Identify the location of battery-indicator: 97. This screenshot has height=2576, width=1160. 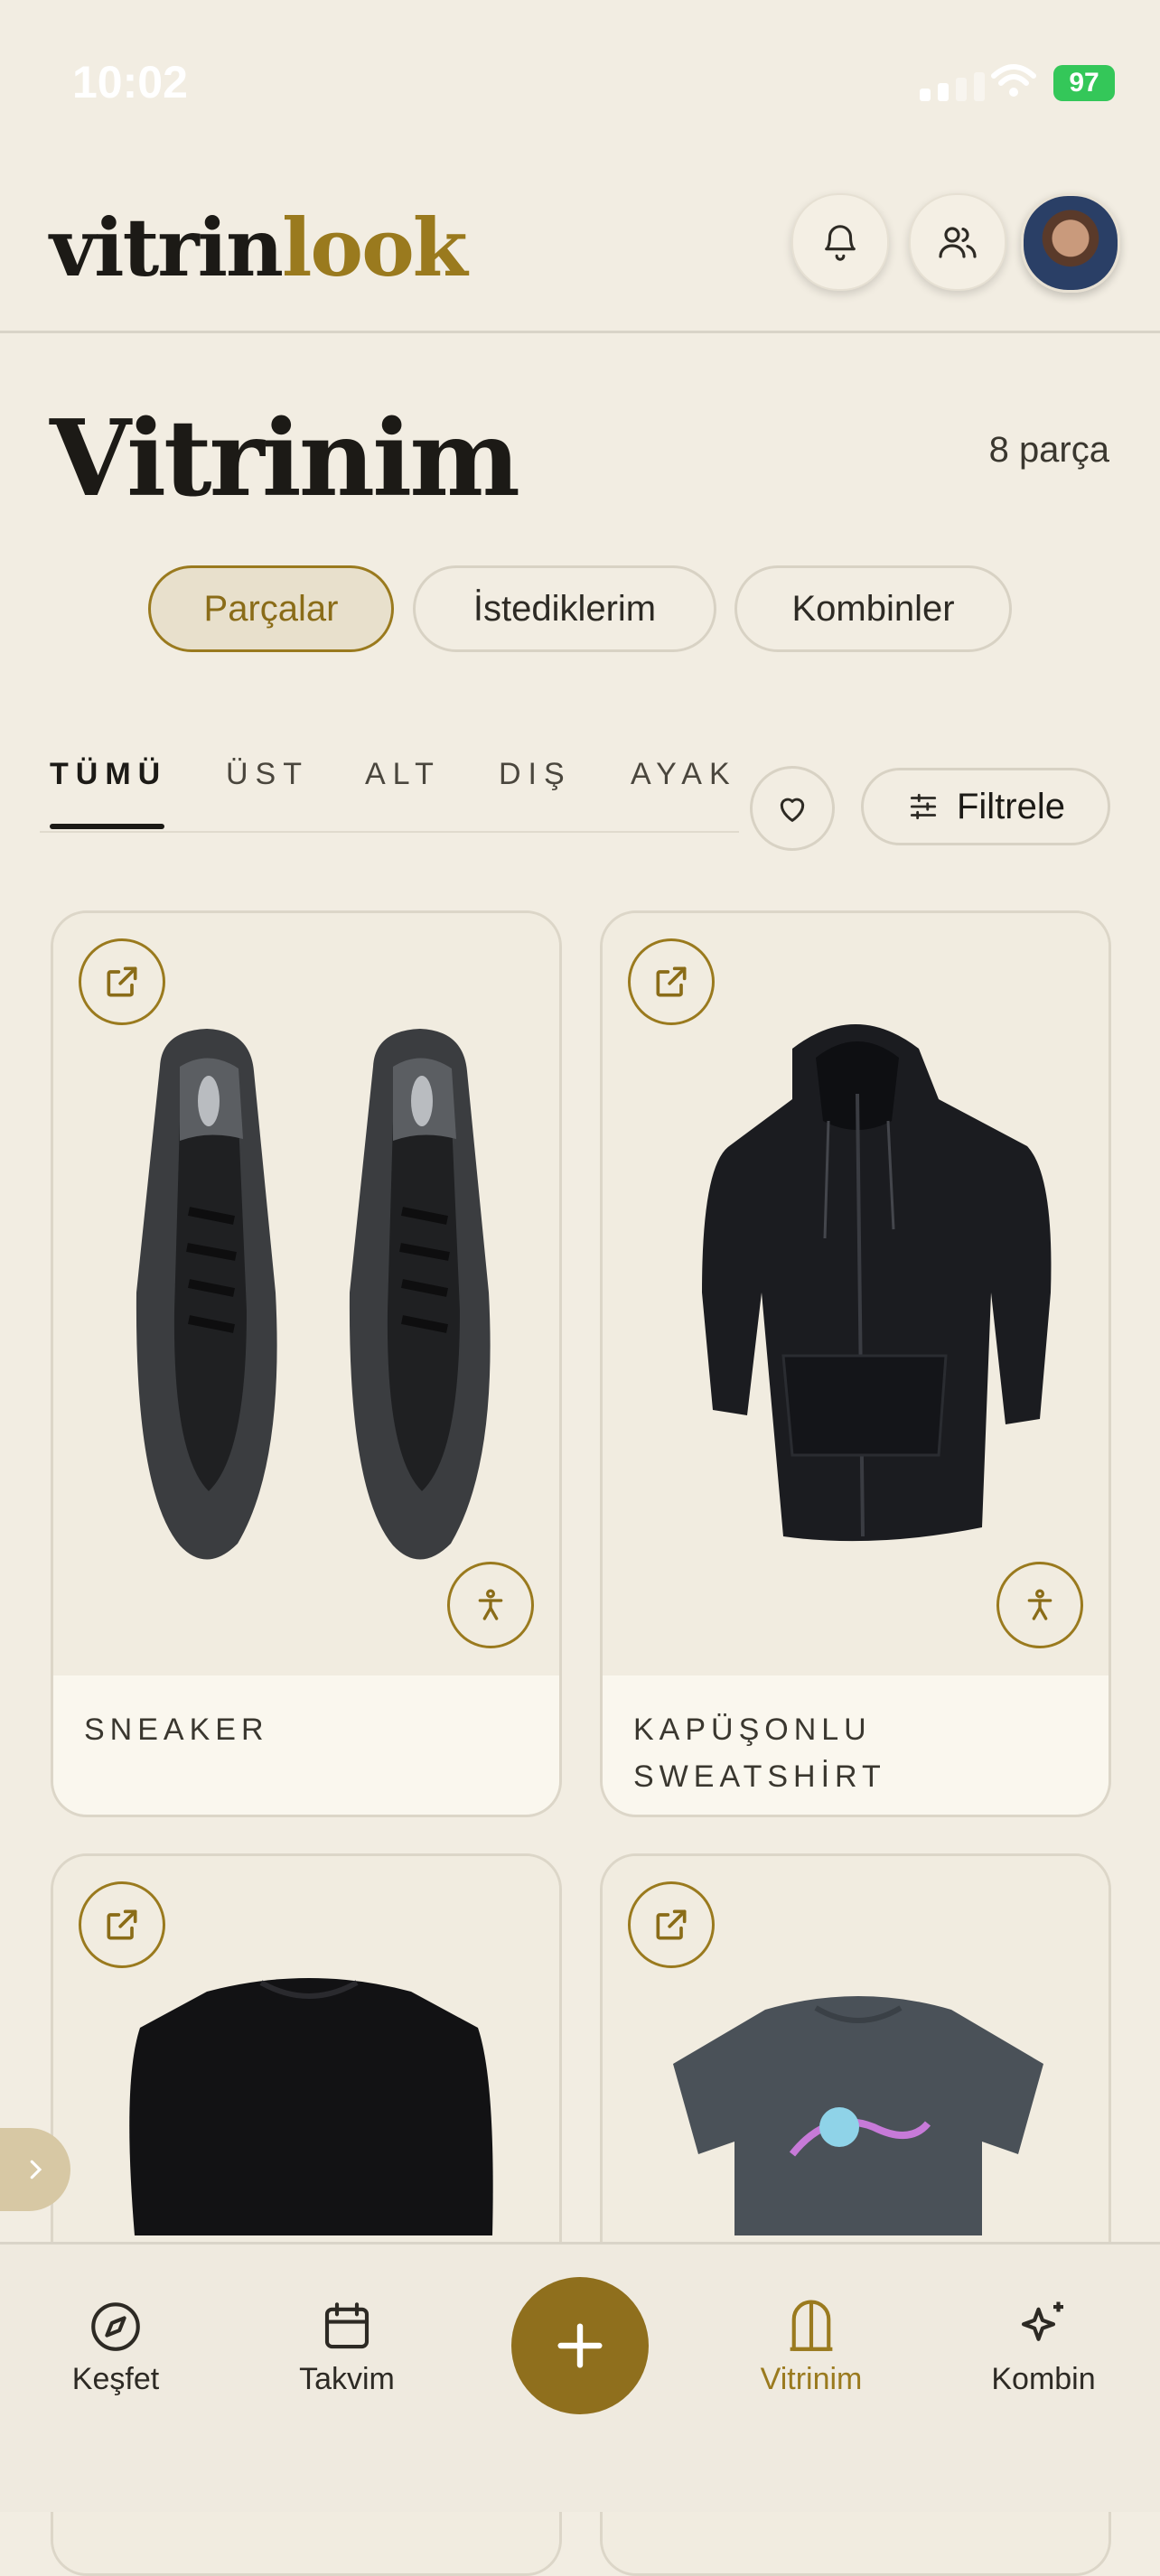
(1084, 83).